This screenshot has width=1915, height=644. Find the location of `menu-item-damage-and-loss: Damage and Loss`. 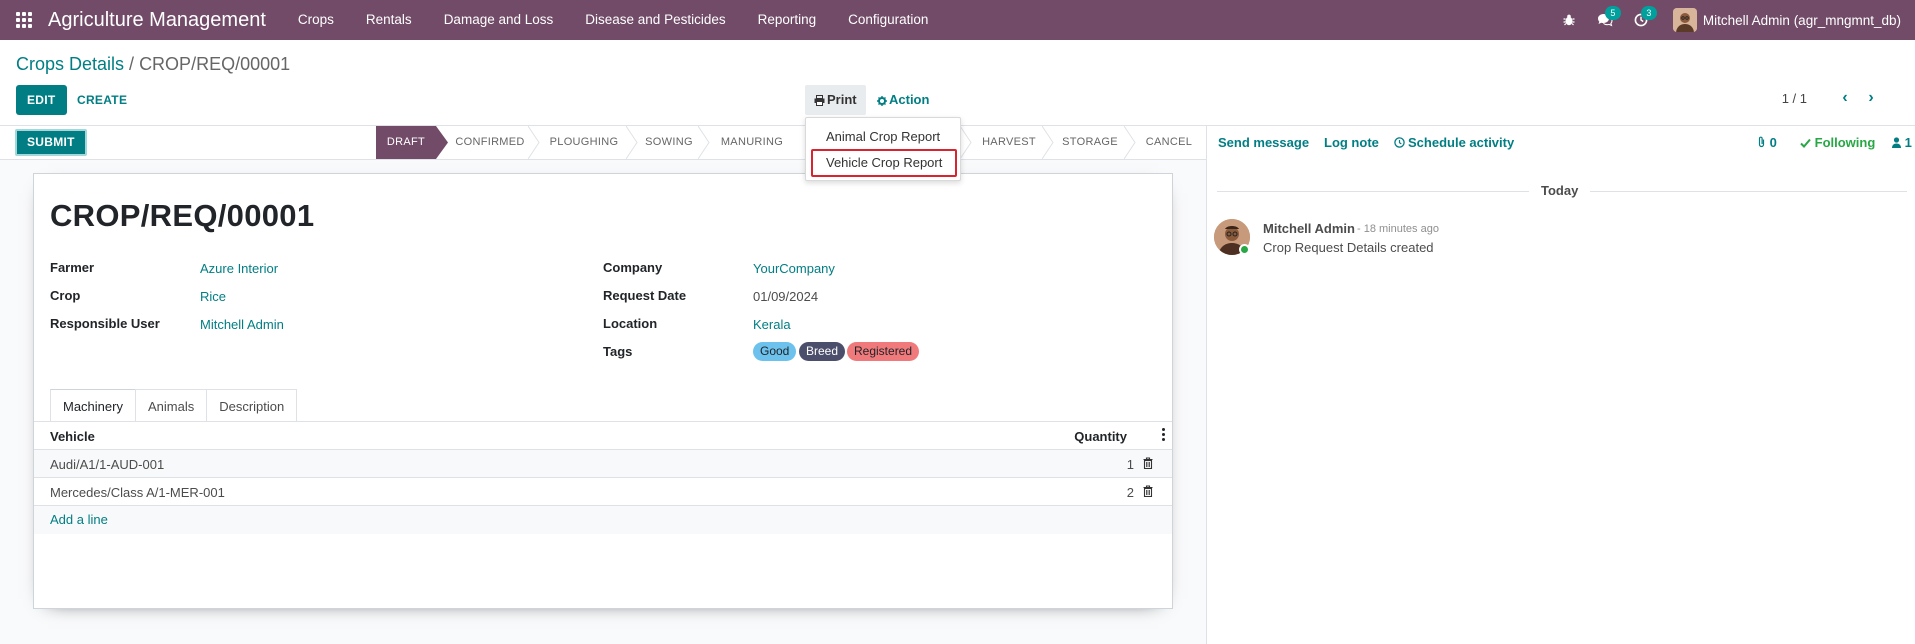

menu-item-damage-and-loss: Damage and Loss is located at coordinates (499, 20).